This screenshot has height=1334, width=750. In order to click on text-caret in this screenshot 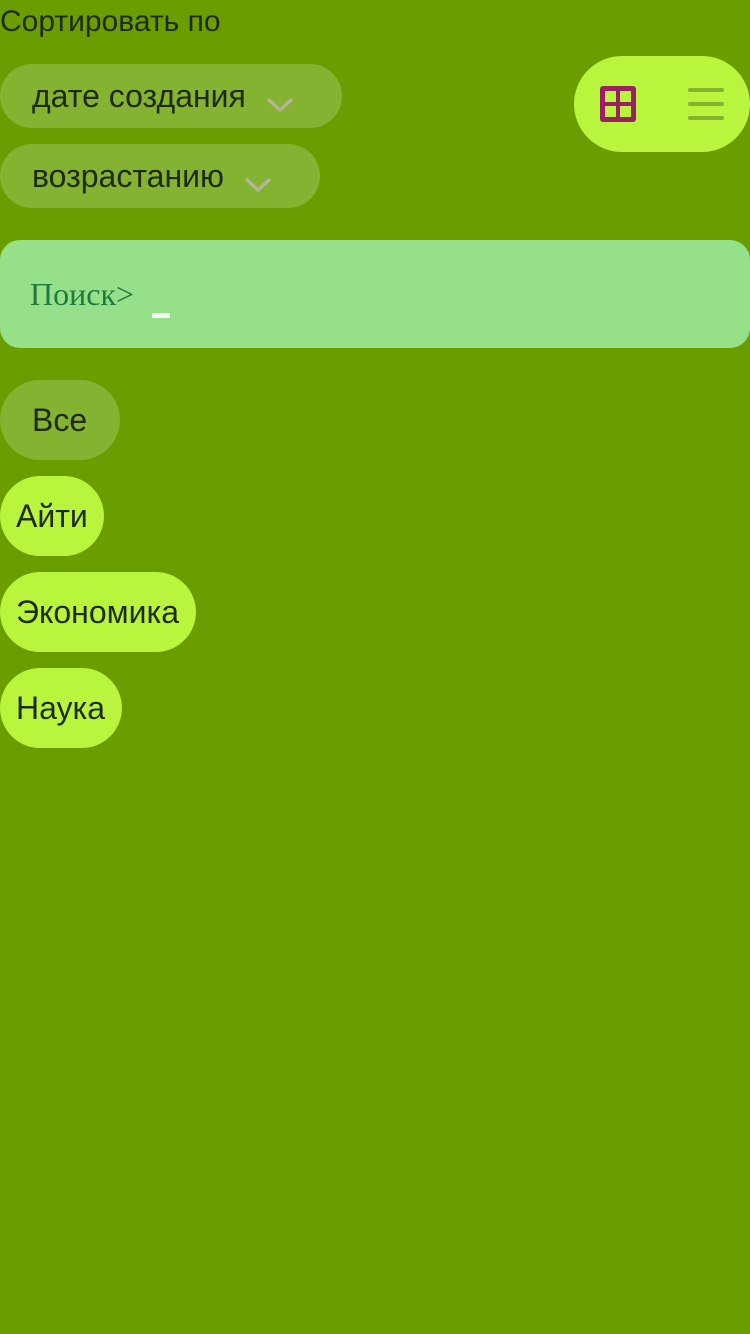, I will do `click(161, 315)`.